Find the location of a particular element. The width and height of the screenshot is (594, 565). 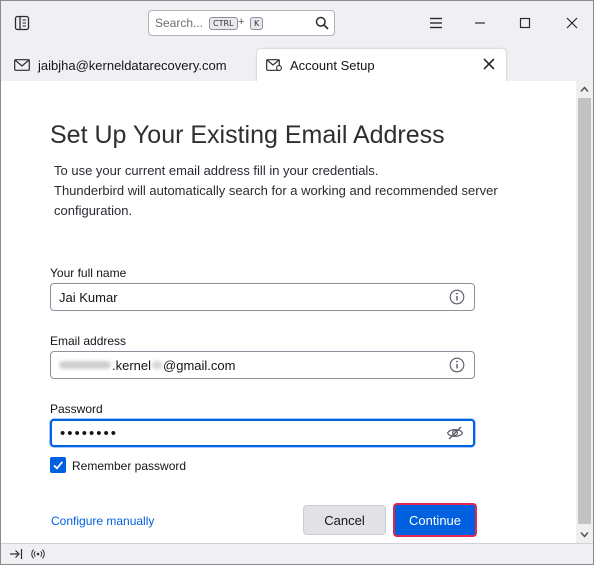

remember-password-checkbox is located at coordinates (58, 465).